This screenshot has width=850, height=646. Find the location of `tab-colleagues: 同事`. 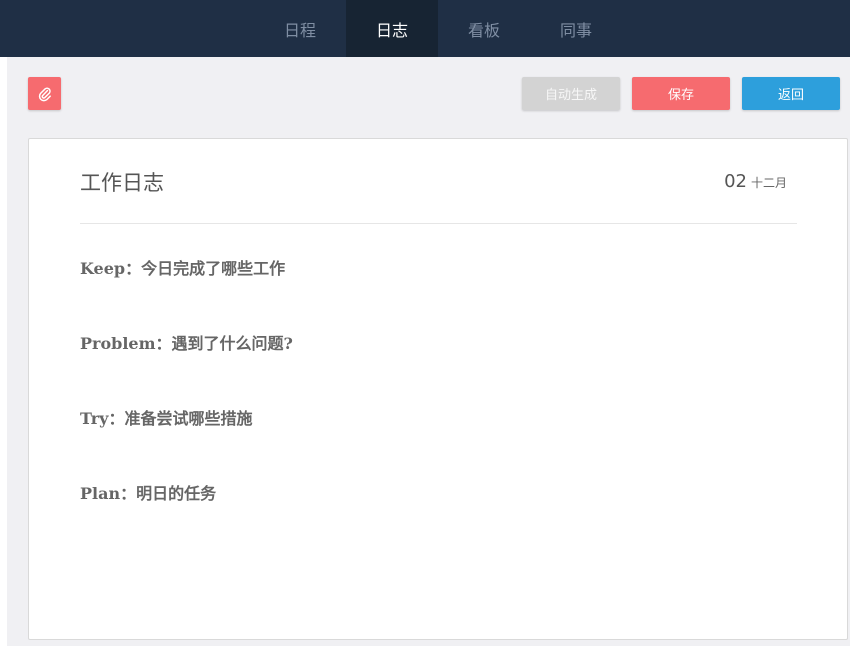

tab-colleagues: 同事 is located at coordinates (576, 28).